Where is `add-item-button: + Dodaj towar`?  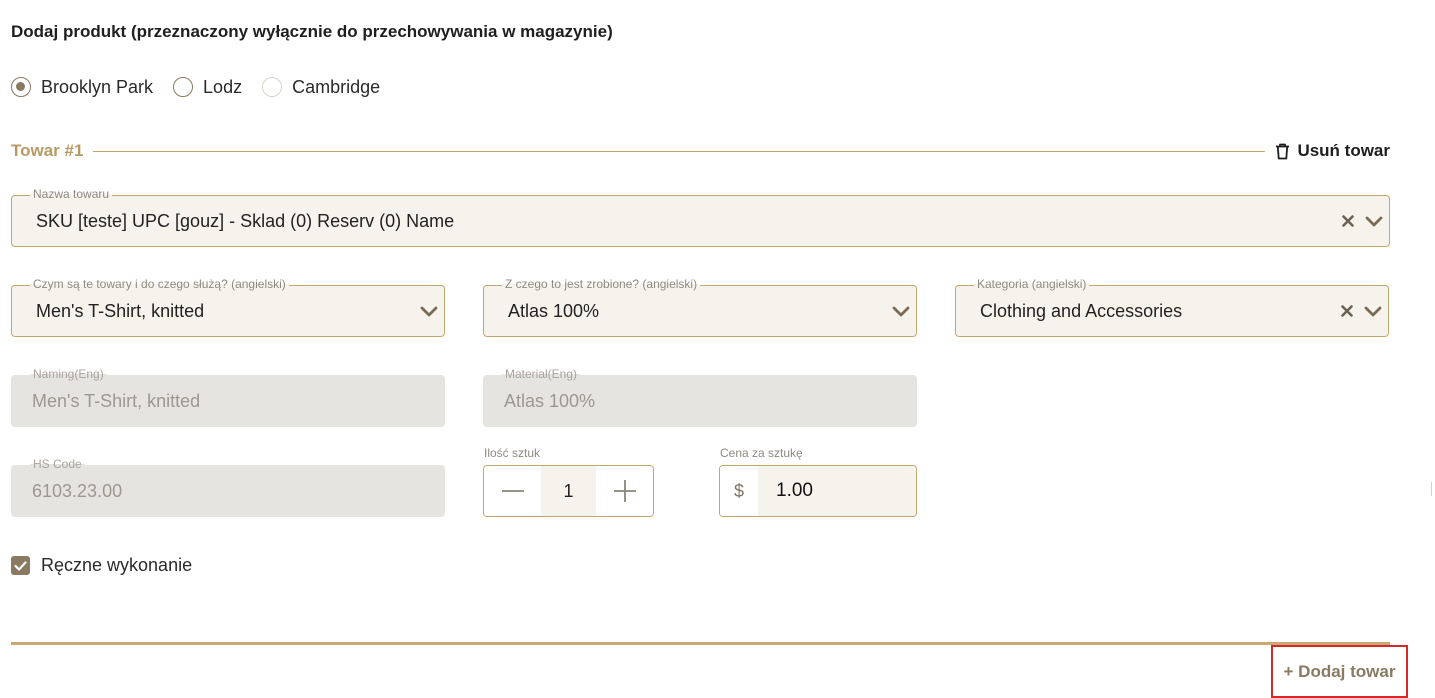
add-item-button: + Dodaj towar is located at coordinates (1339, 671).